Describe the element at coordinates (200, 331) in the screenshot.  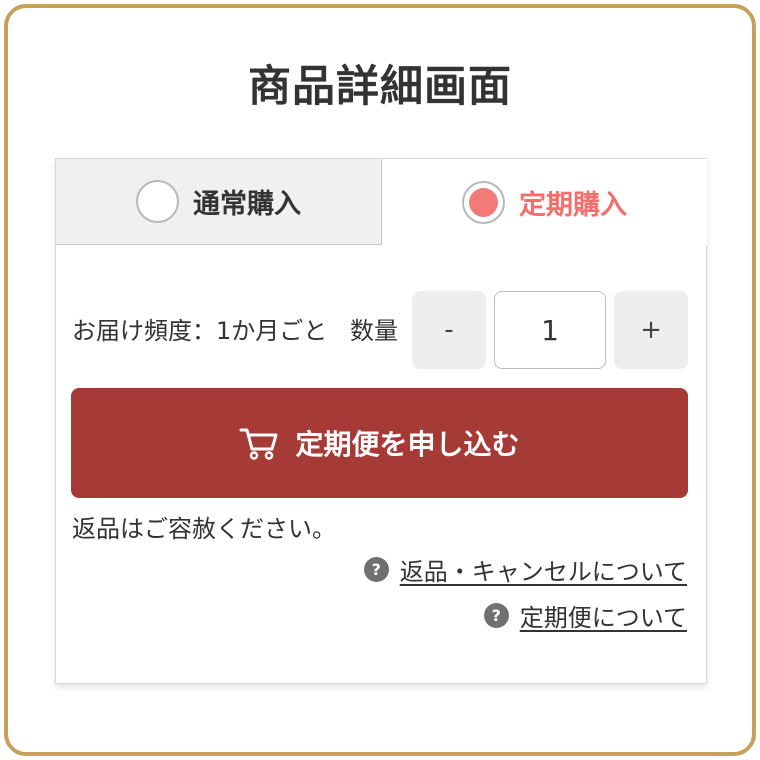
I see `delivery-frequency: お届け頻度：1か月ごと` at that location.